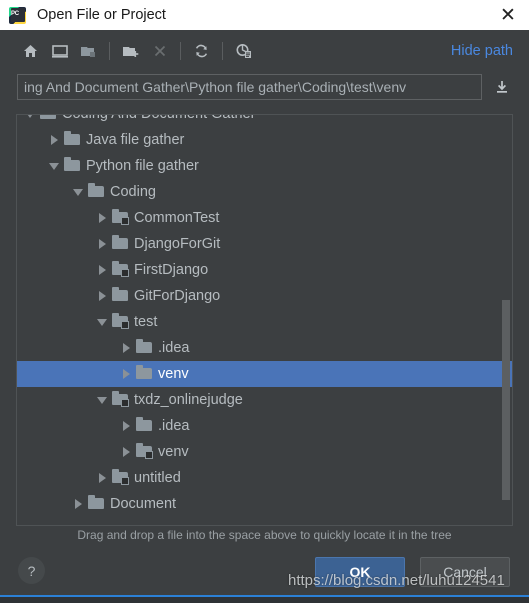 The image size is (529, 603). I want to click on watermark: https://blog.csdn.net/luhu124541, so click(396, 580).